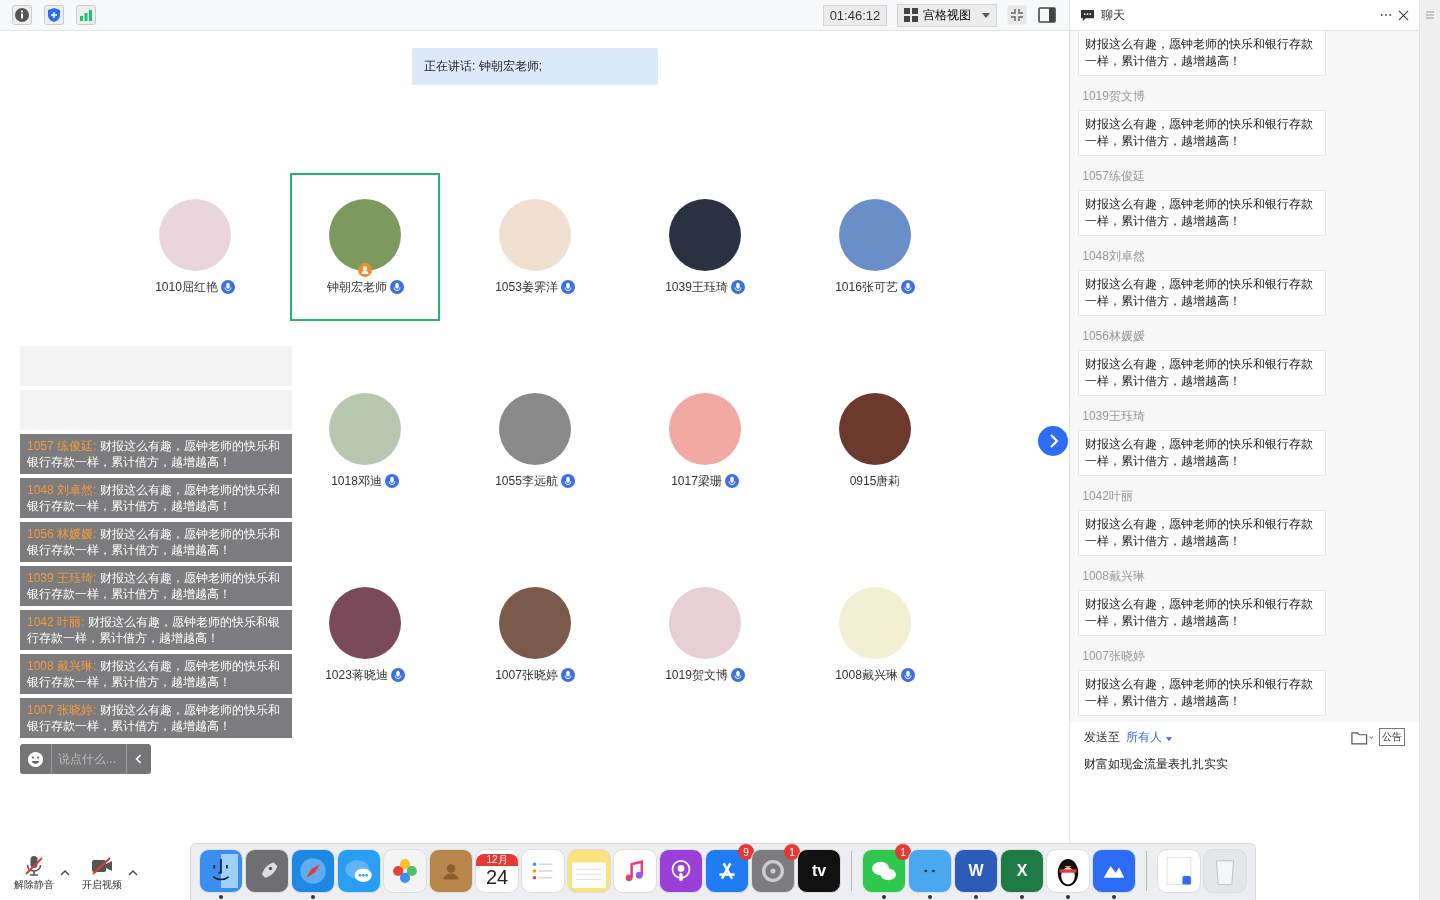 The width and height of the screenshot is (1440, 900). I want to click on tv-icon: tv, so click(819, 871).